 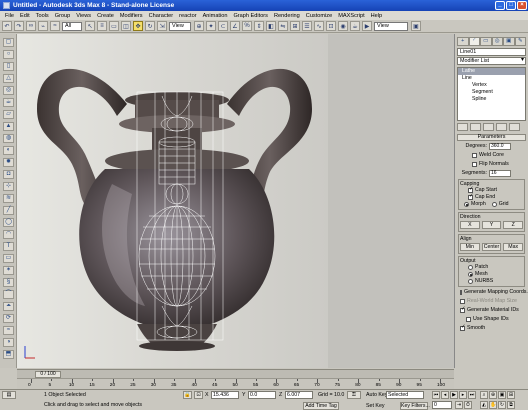 I want to click on grid-radio, so click(x=494, y=204).